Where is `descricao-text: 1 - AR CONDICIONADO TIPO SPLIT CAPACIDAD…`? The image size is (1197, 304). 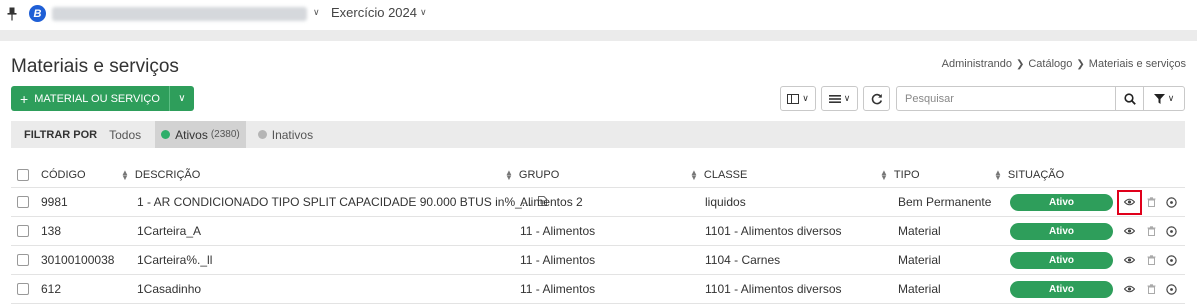
descricao-text: 1 - AR CONDICIONADO TIPO SPLIT CAPACIDAD… is located at coordinates (334, 202).